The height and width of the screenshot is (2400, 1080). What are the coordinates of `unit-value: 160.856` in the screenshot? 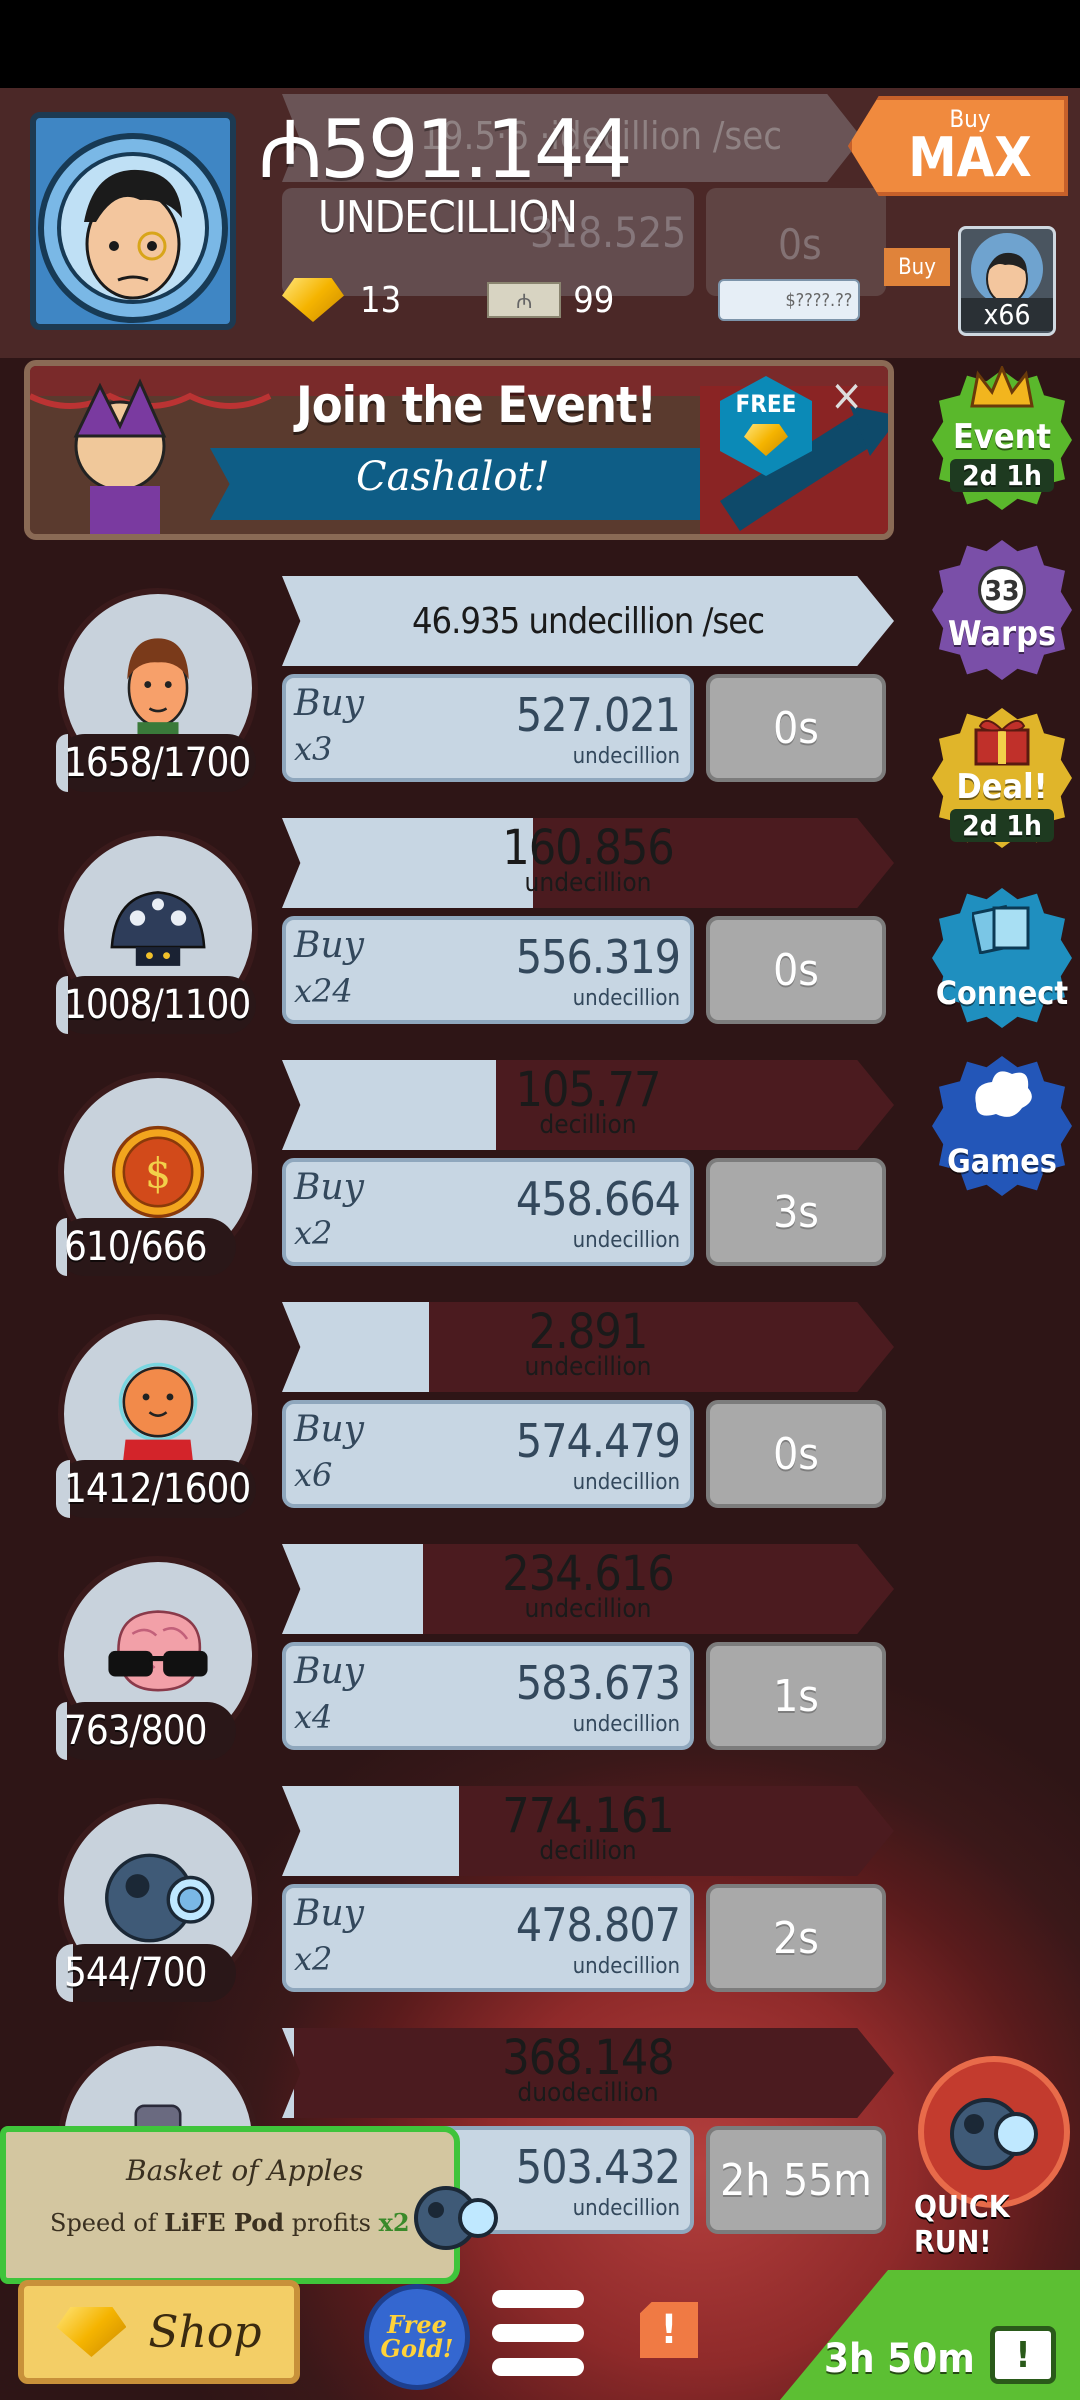 It's located at (588, 848).